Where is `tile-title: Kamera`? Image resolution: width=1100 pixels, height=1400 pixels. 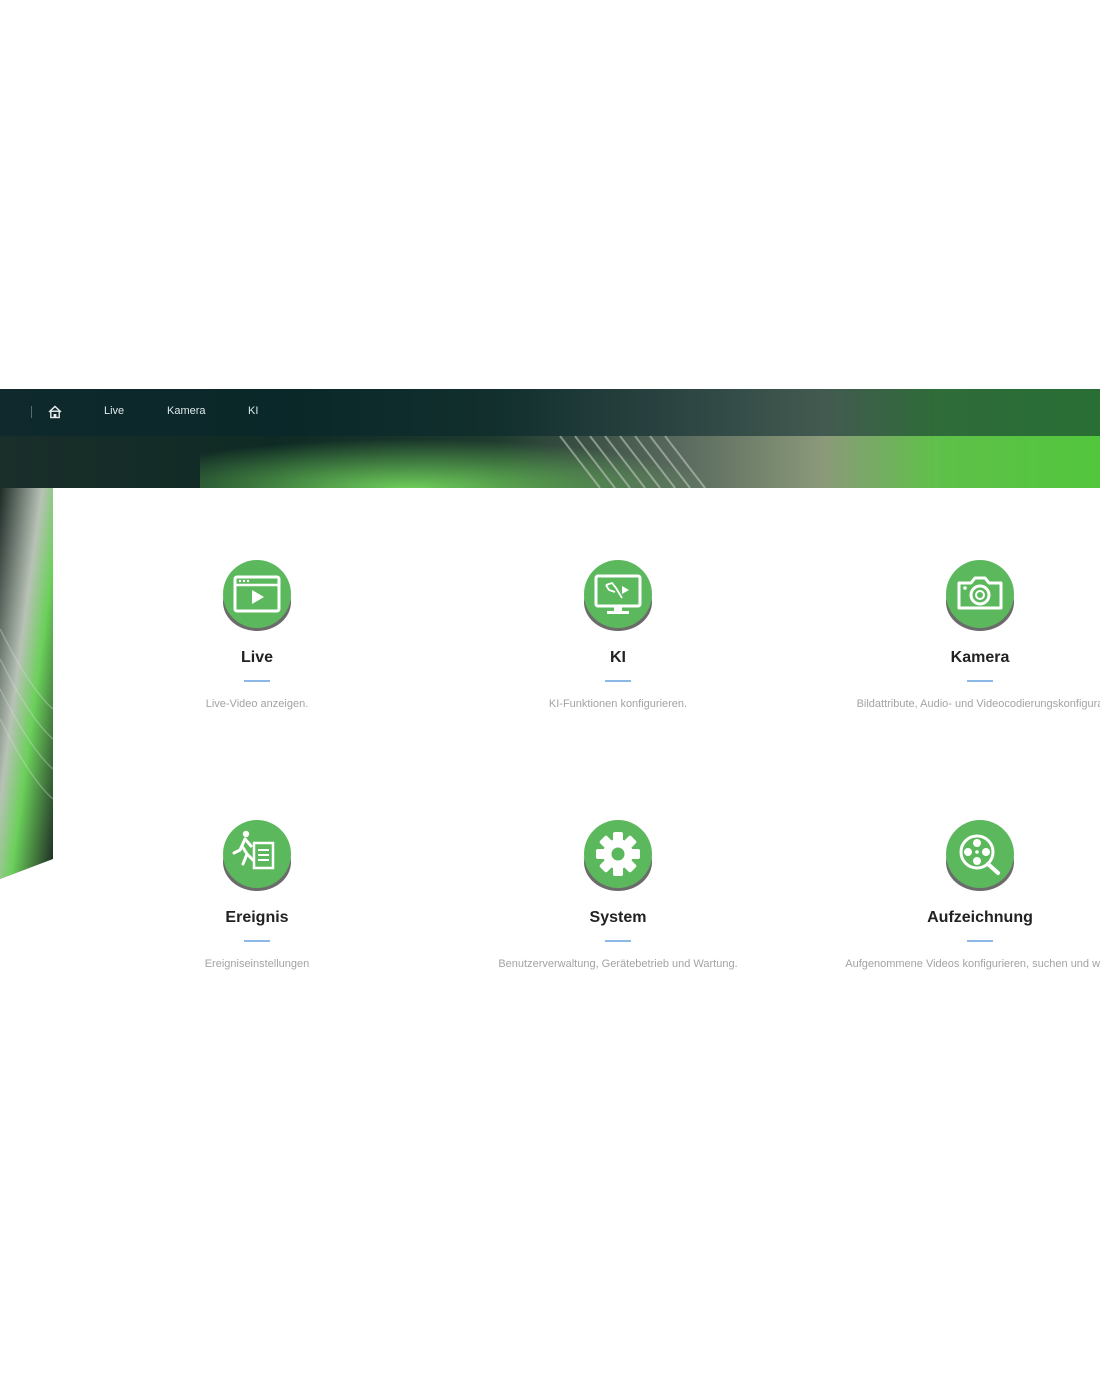 tile-title: Kamera is located at coordinates (980, 657).